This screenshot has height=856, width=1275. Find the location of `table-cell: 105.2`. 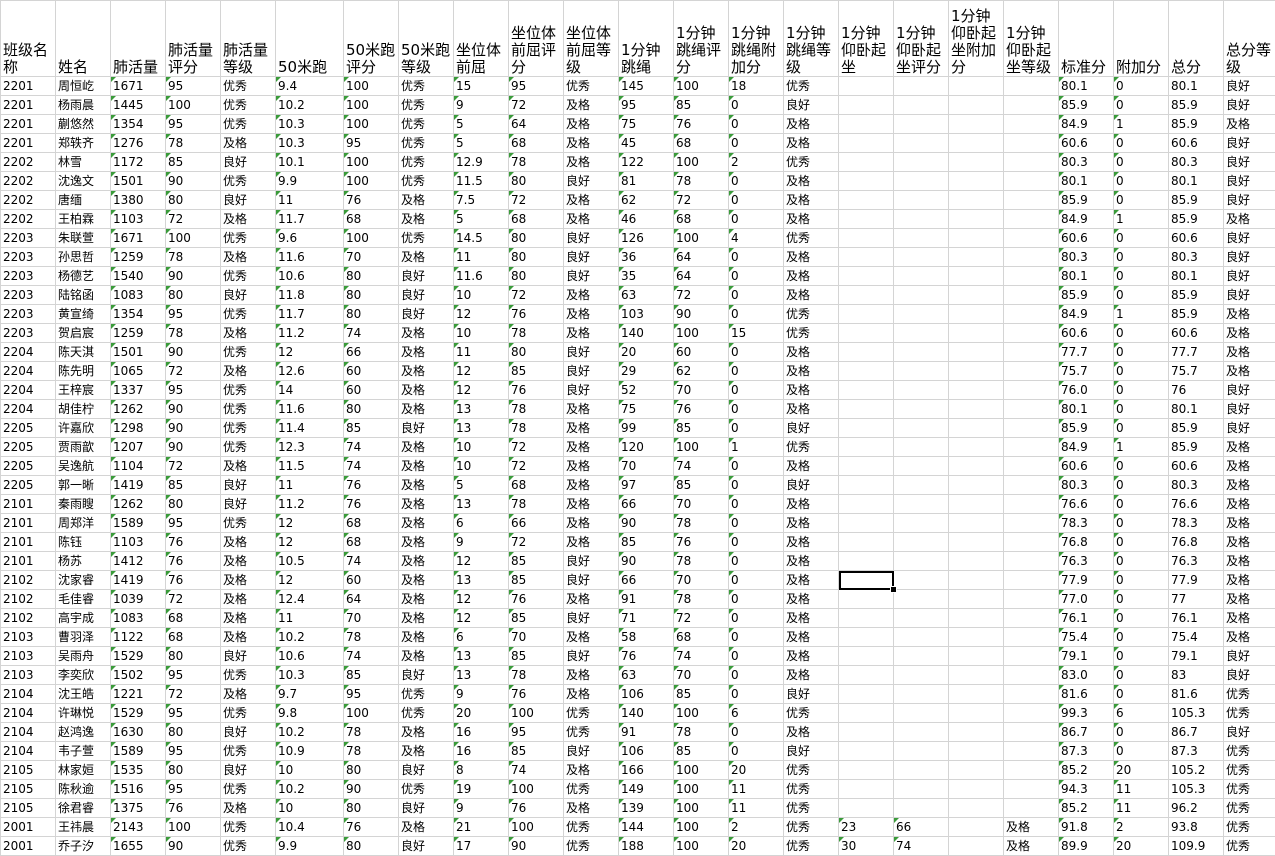

table-cell: 105.2 is located at coordinates (1196, 770).